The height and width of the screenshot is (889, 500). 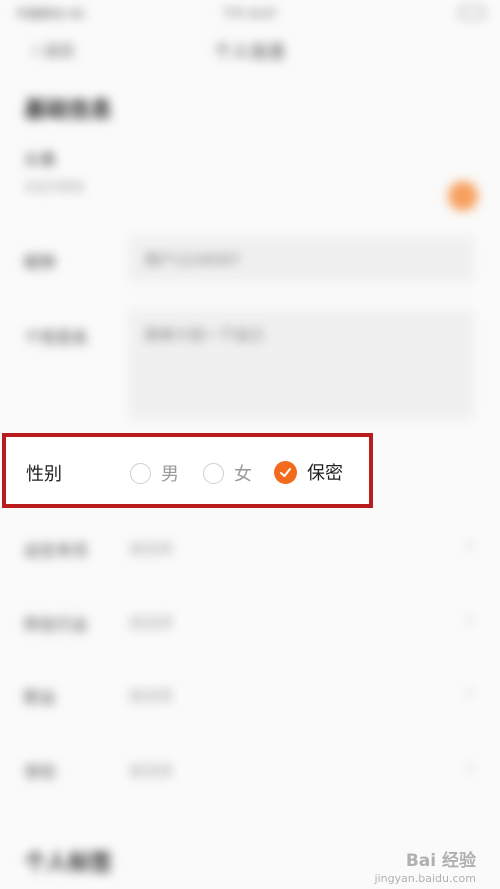 What do you see at coordinates (150, 622) in the screenshot?
I see `row-value-industry: 请选择` at bounding box center [150, 622].